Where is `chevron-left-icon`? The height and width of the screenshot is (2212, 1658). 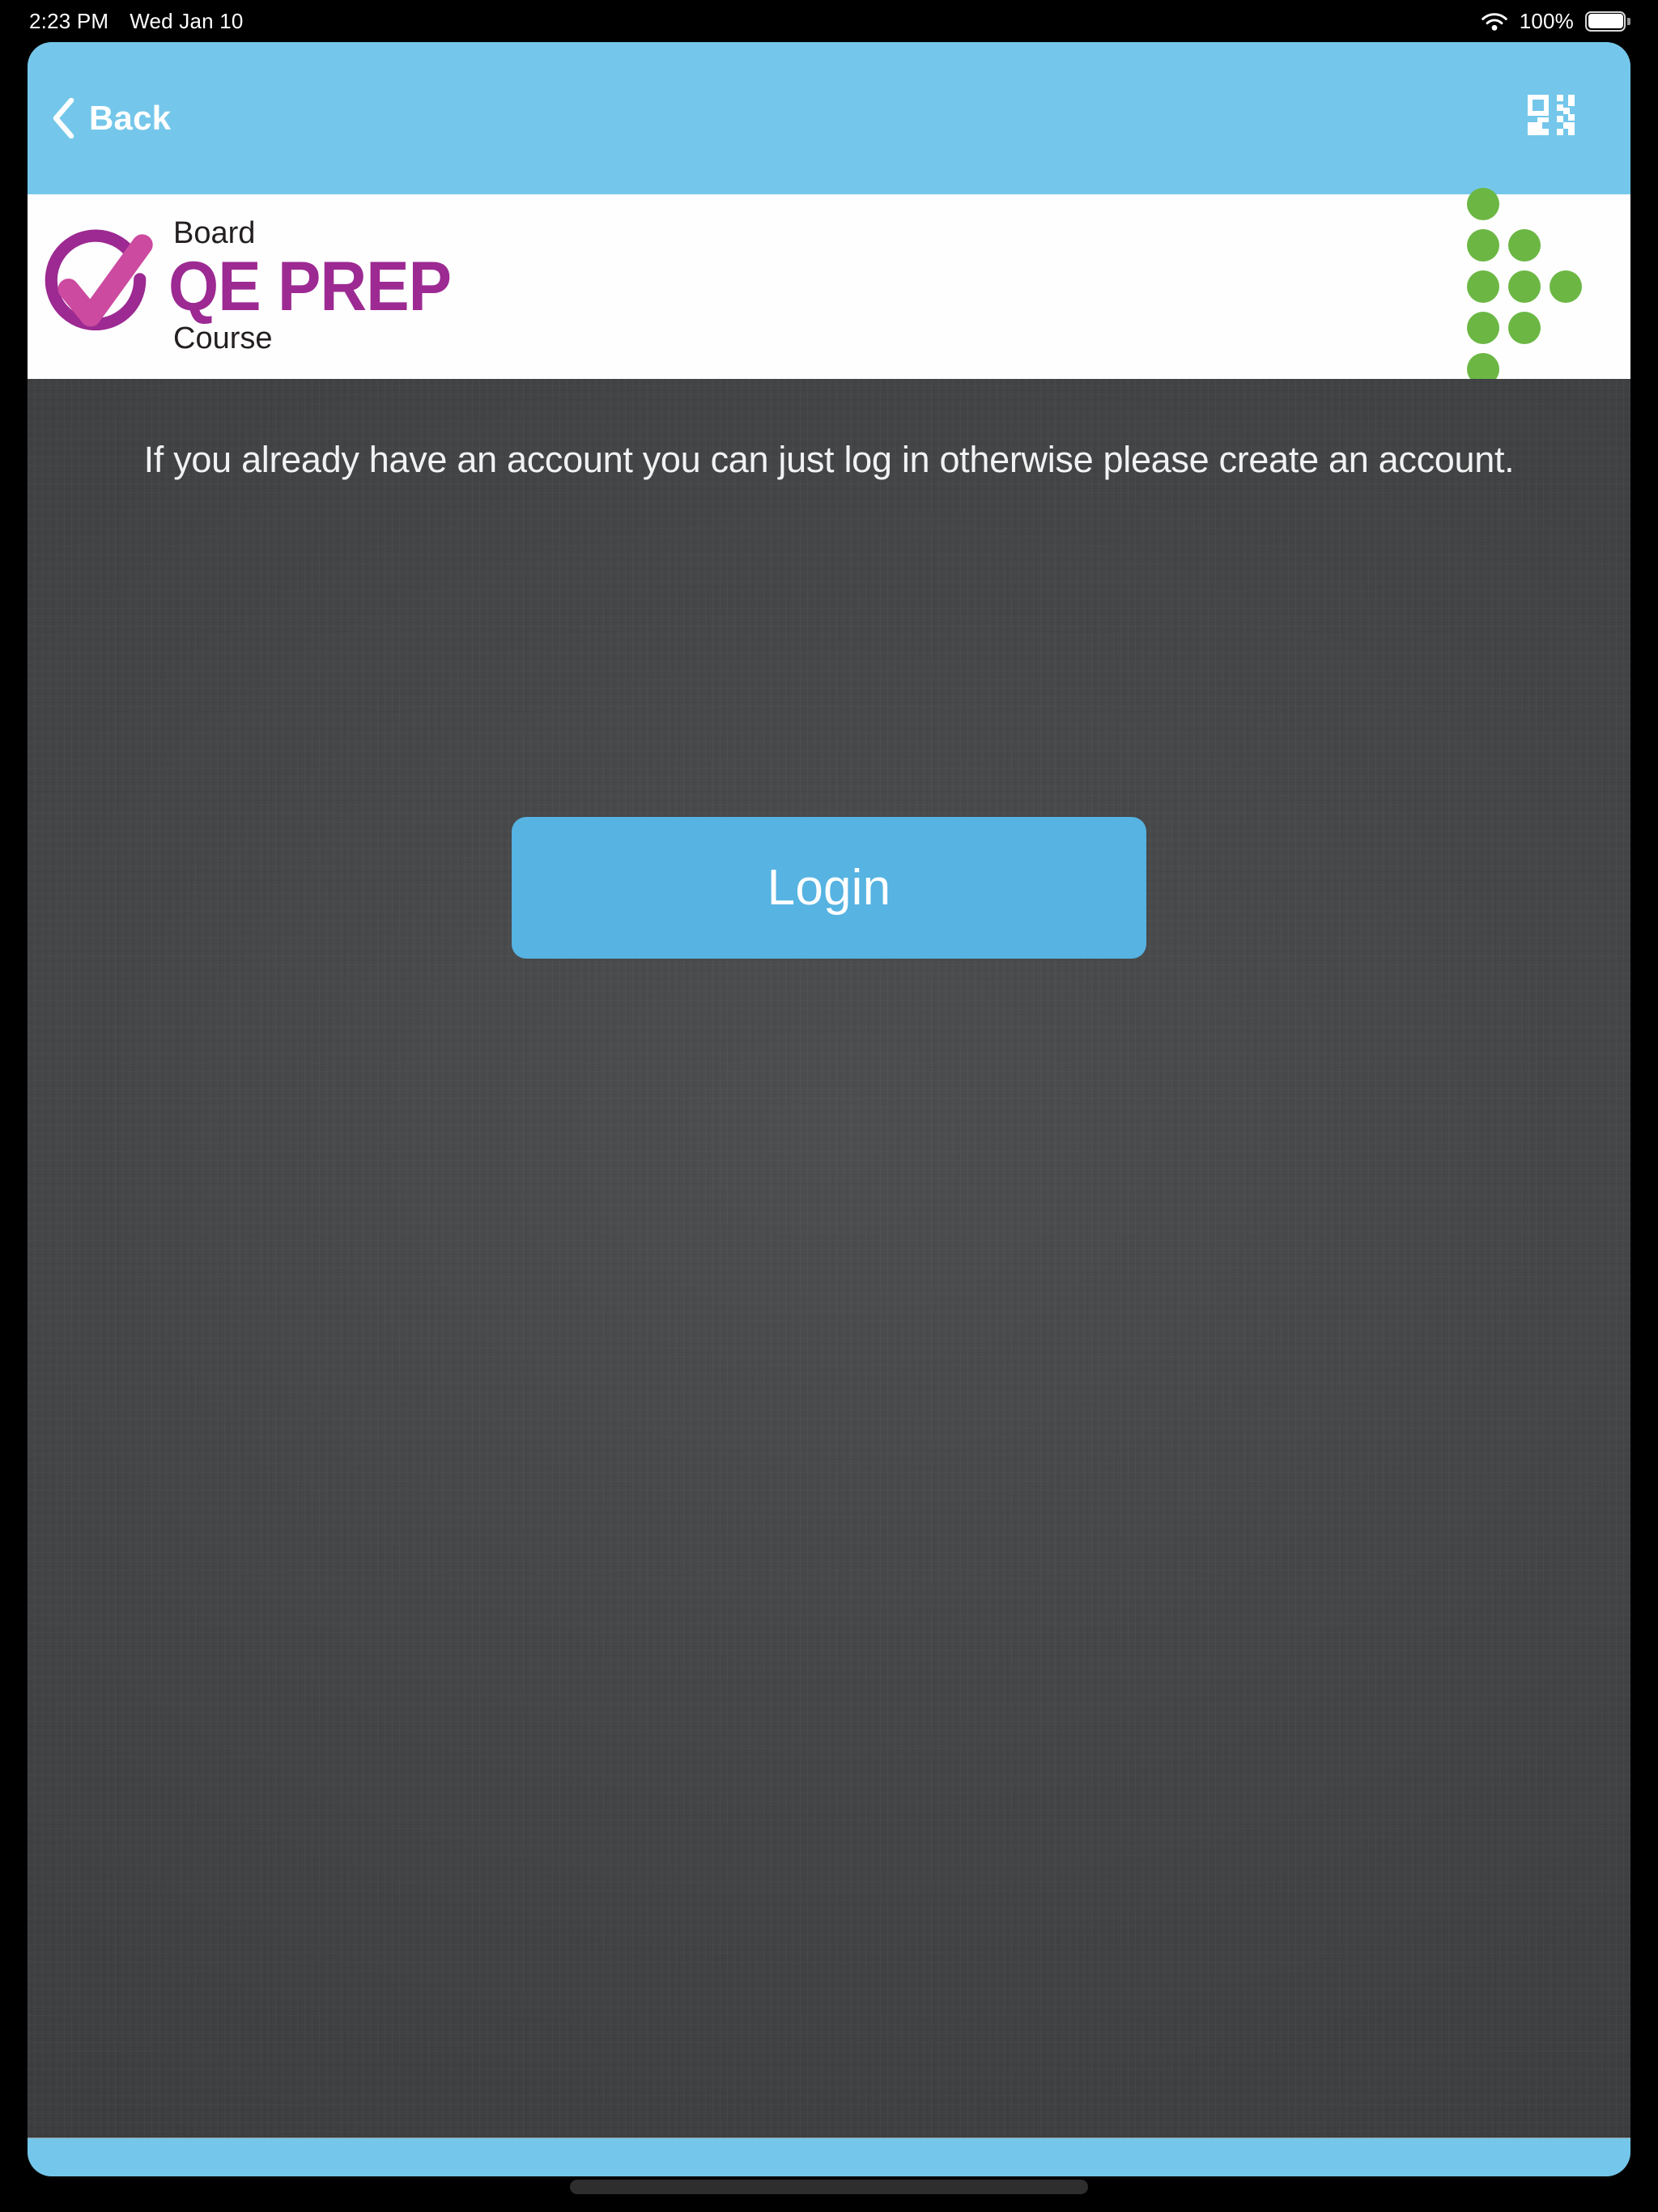 chevron-left-icon is located at coordinates (63, 118).